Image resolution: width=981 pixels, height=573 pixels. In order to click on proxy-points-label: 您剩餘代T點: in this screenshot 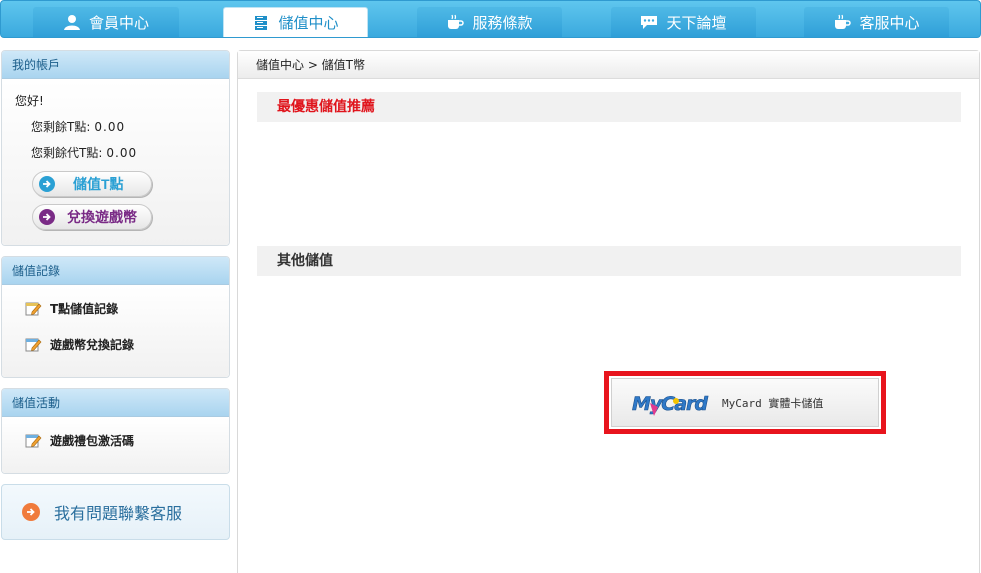, I will do `click(67, 153)`.